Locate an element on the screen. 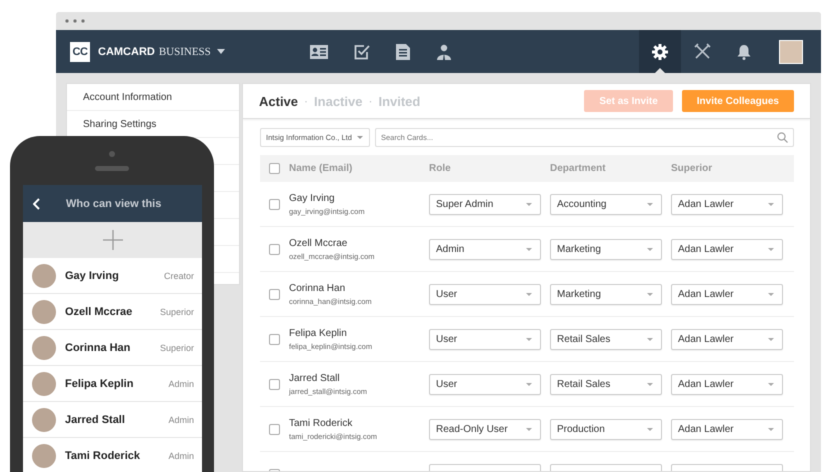 This screenshot has height=472, width=836. sidebar-item: Sharing Settings is located at coordinates (153, 124).